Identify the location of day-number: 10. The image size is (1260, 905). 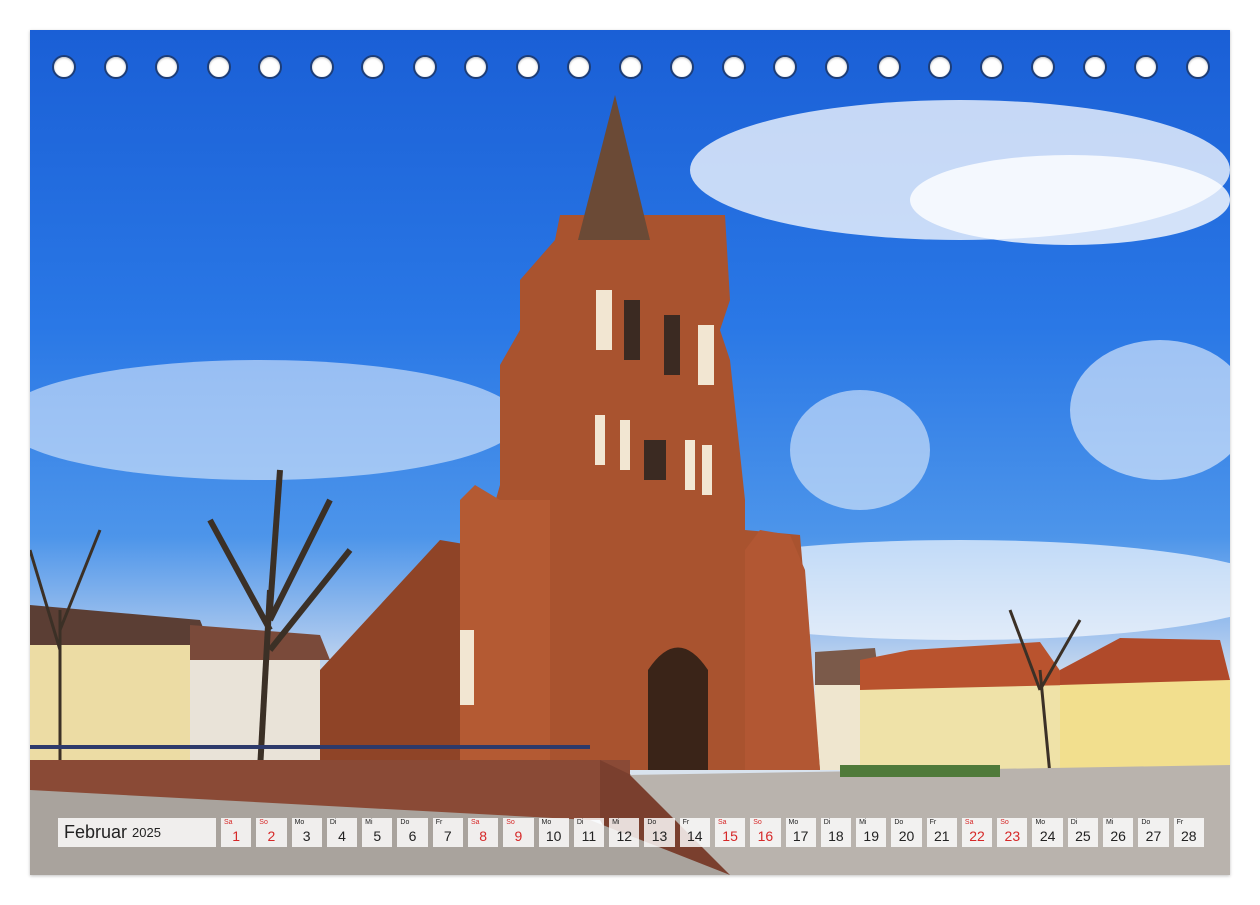
(553, 836).